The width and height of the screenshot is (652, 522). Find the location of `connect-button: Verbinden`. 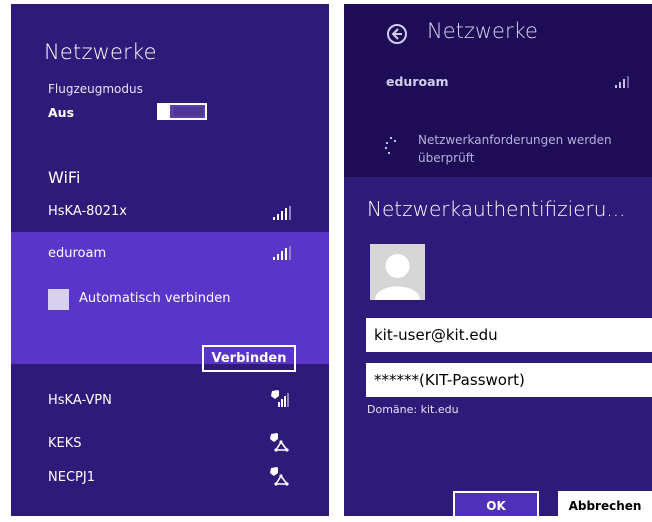

connect-button: Verbinden is located at coordinates (249, 358).